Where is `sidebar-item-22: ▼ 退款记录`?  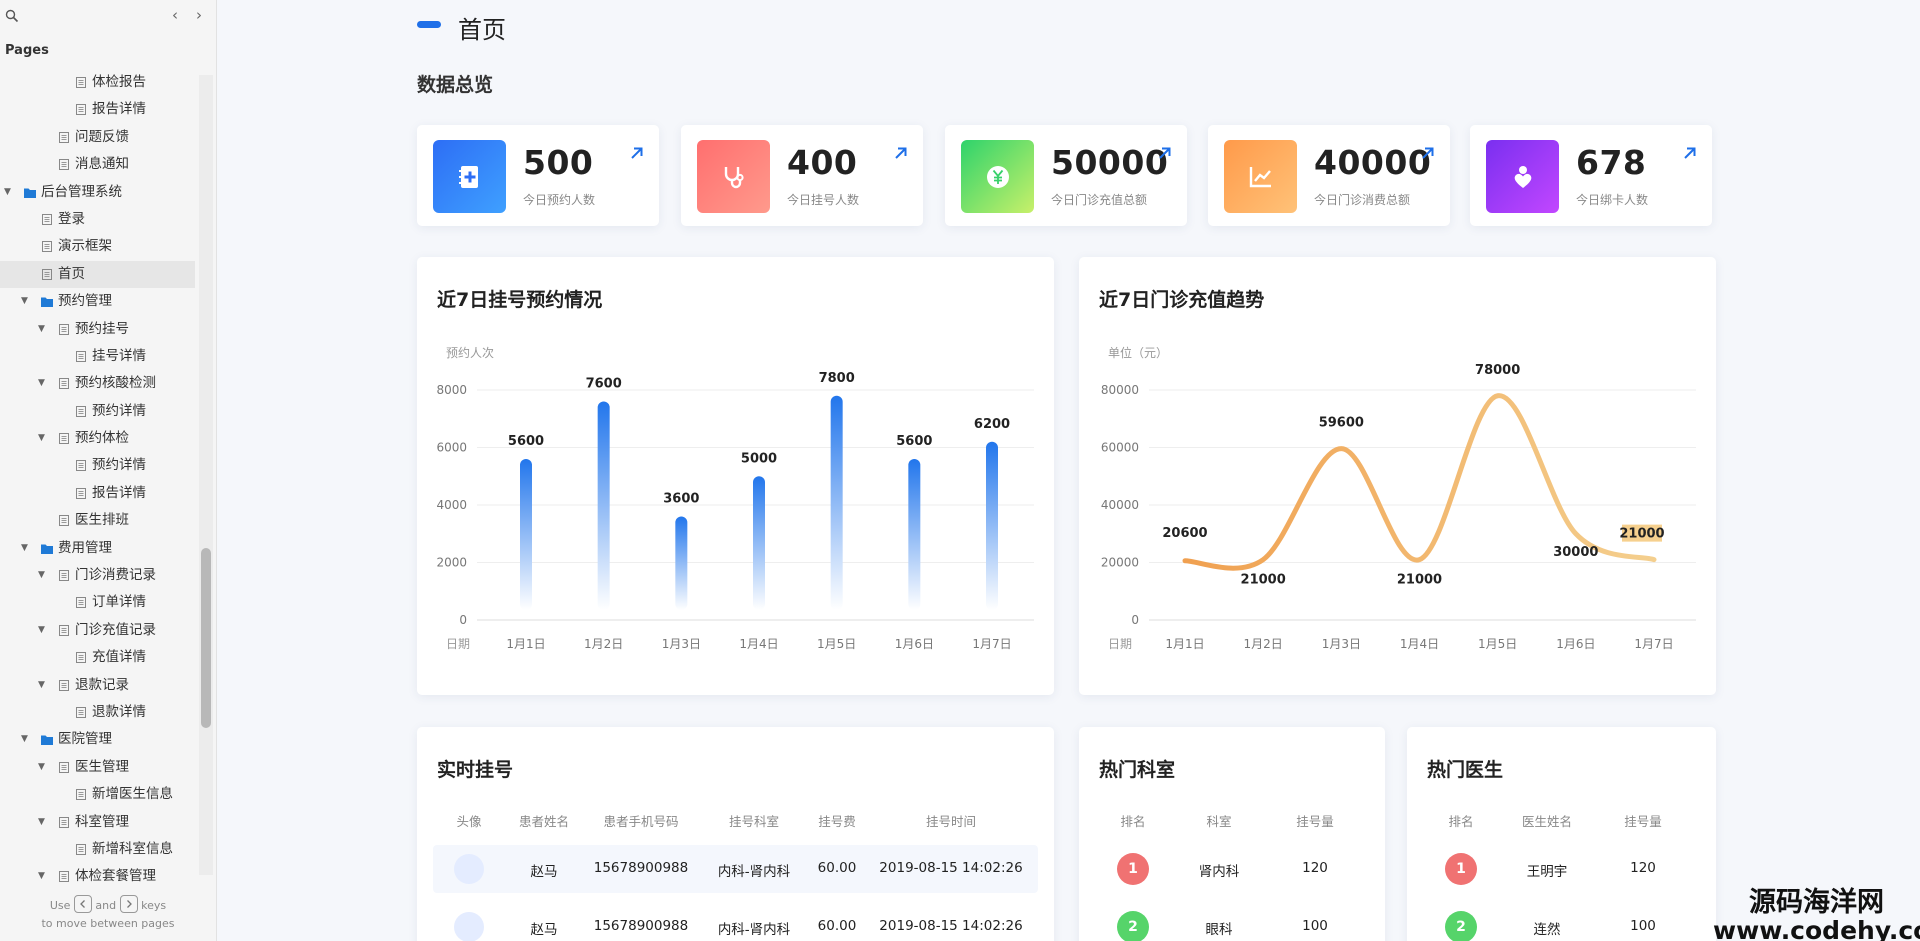 sidebar-item-22: ▼ 退款记录 is located at coordinates (97, 685).